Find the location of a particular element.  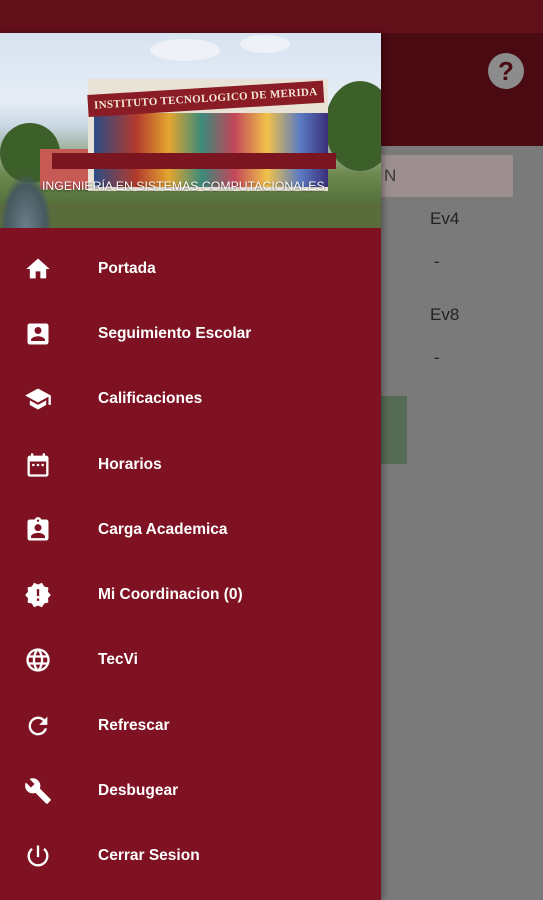

assignment-ind-icon is located at coordinates (38, 530).